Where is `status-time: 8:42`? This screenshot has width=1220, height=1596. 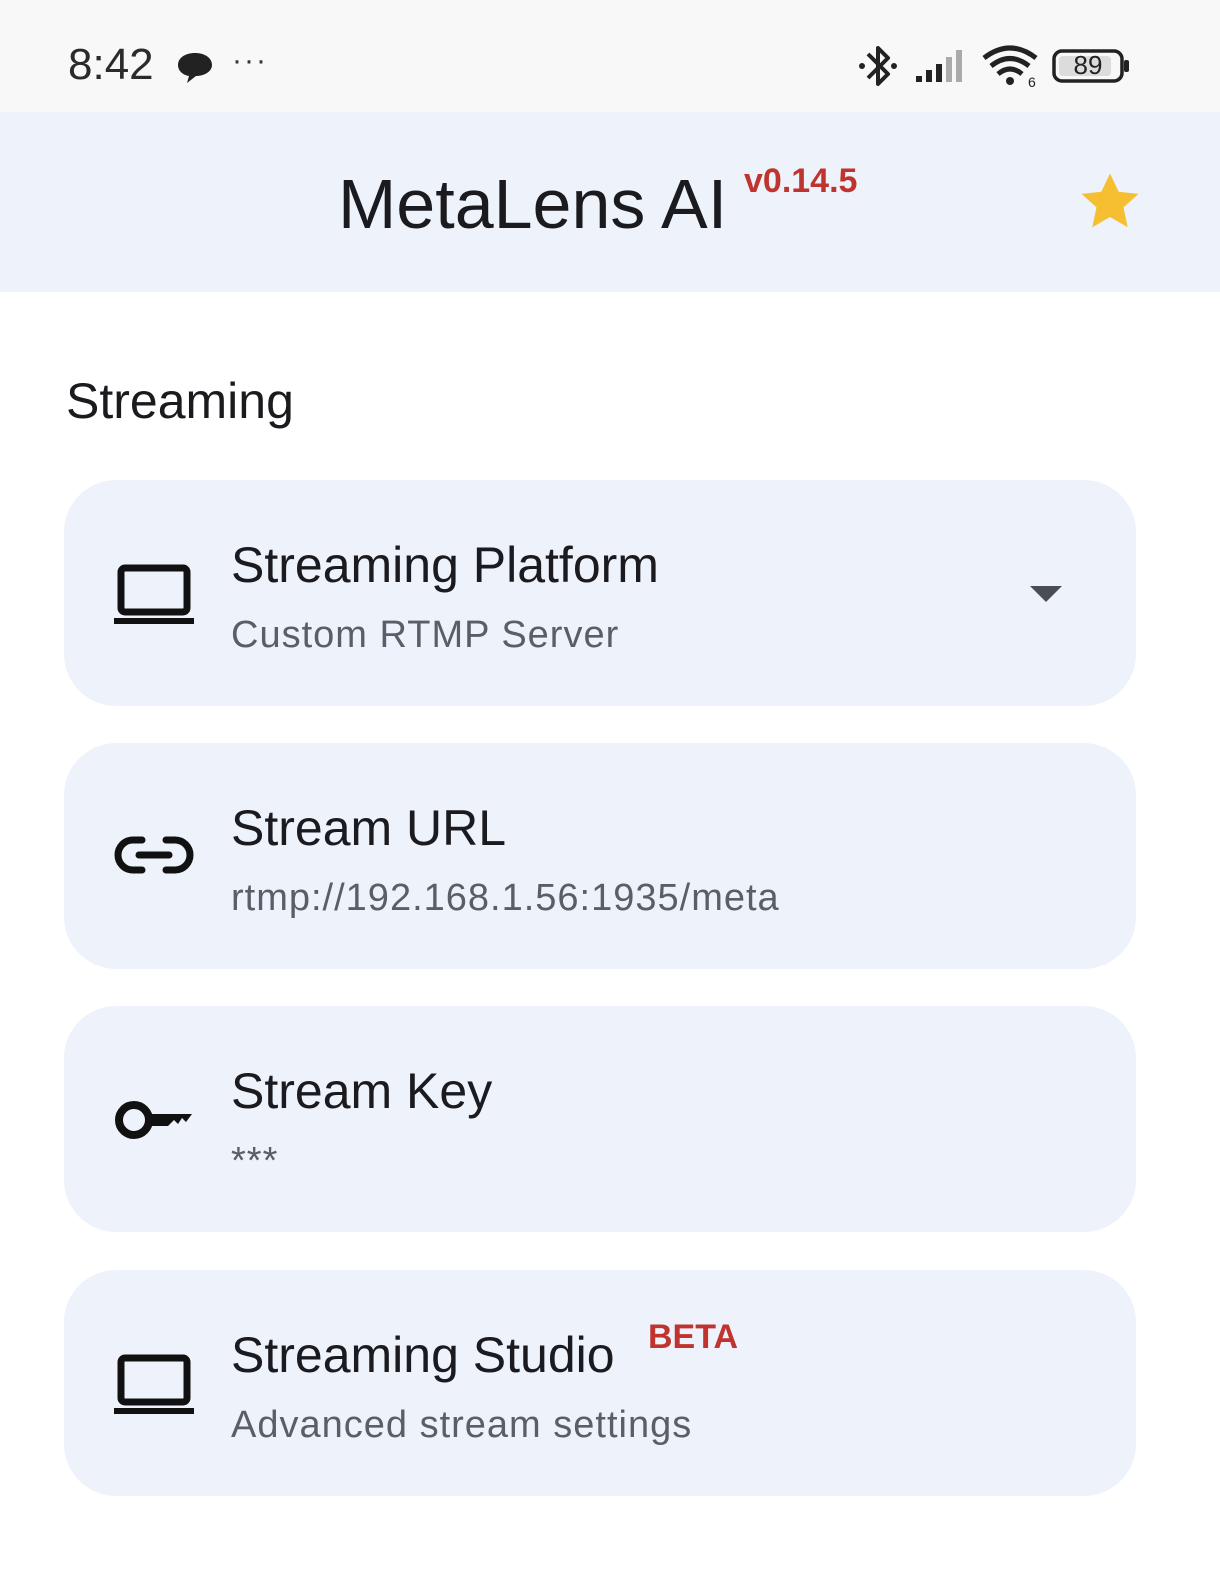 status-time: 8:42 is located at coordinates (111, 64).